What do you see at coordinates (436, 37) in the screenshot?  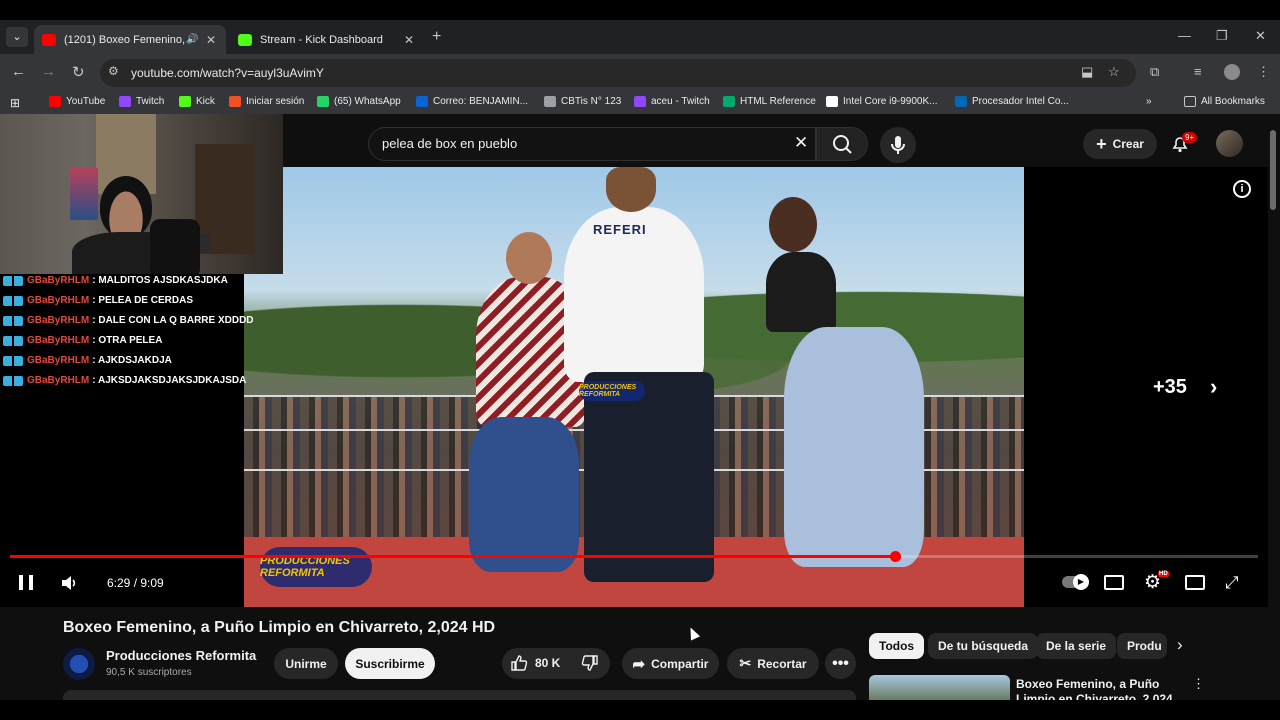 I see `new-tab-button: +` at bounding box center [436, 37].